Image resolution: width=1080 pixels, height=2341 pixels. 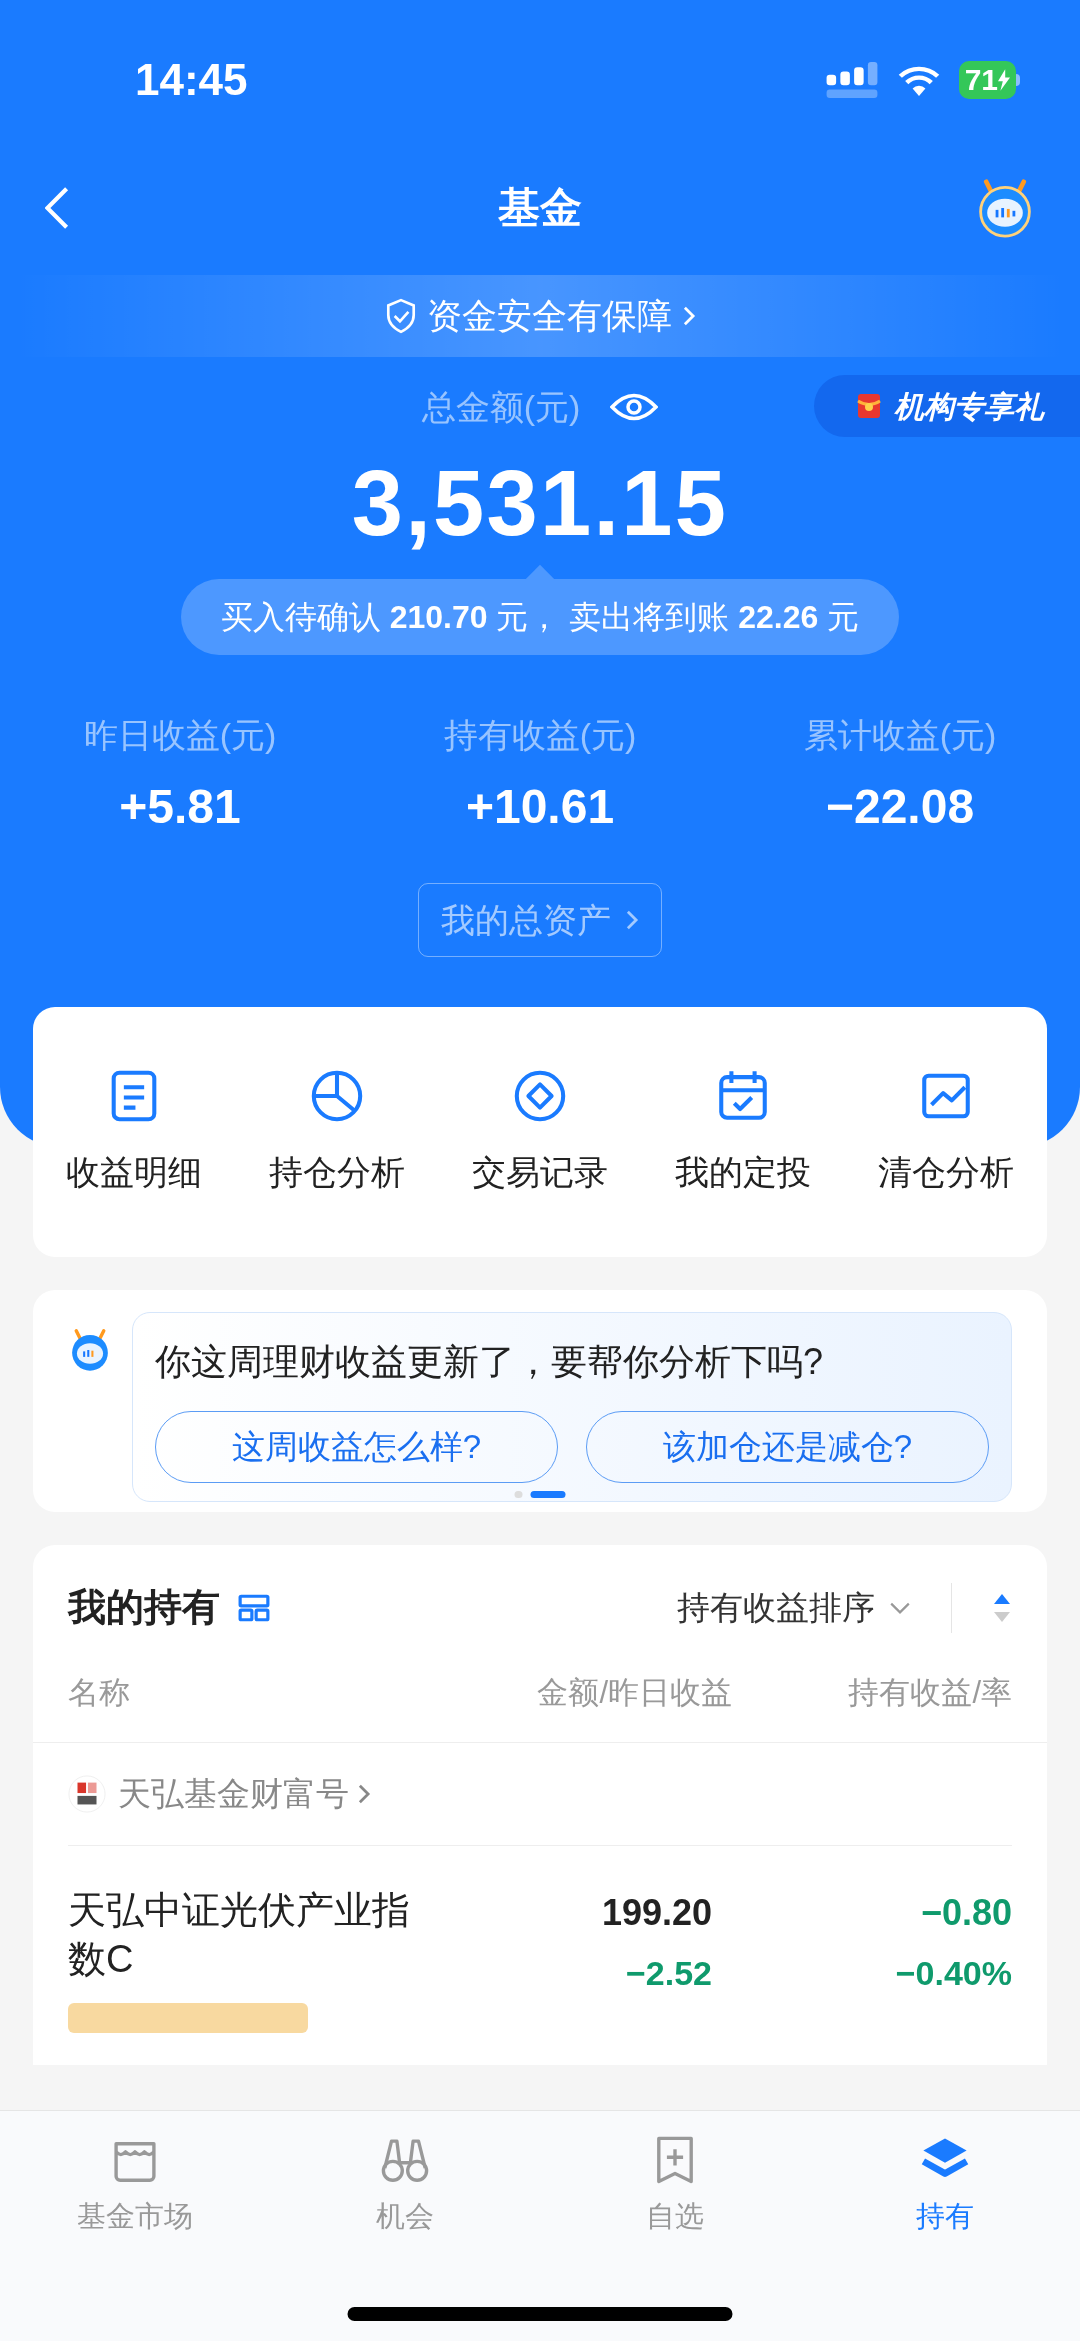 I want to click on promo-badge: 机构专享礼, so click(x=947, y=406).